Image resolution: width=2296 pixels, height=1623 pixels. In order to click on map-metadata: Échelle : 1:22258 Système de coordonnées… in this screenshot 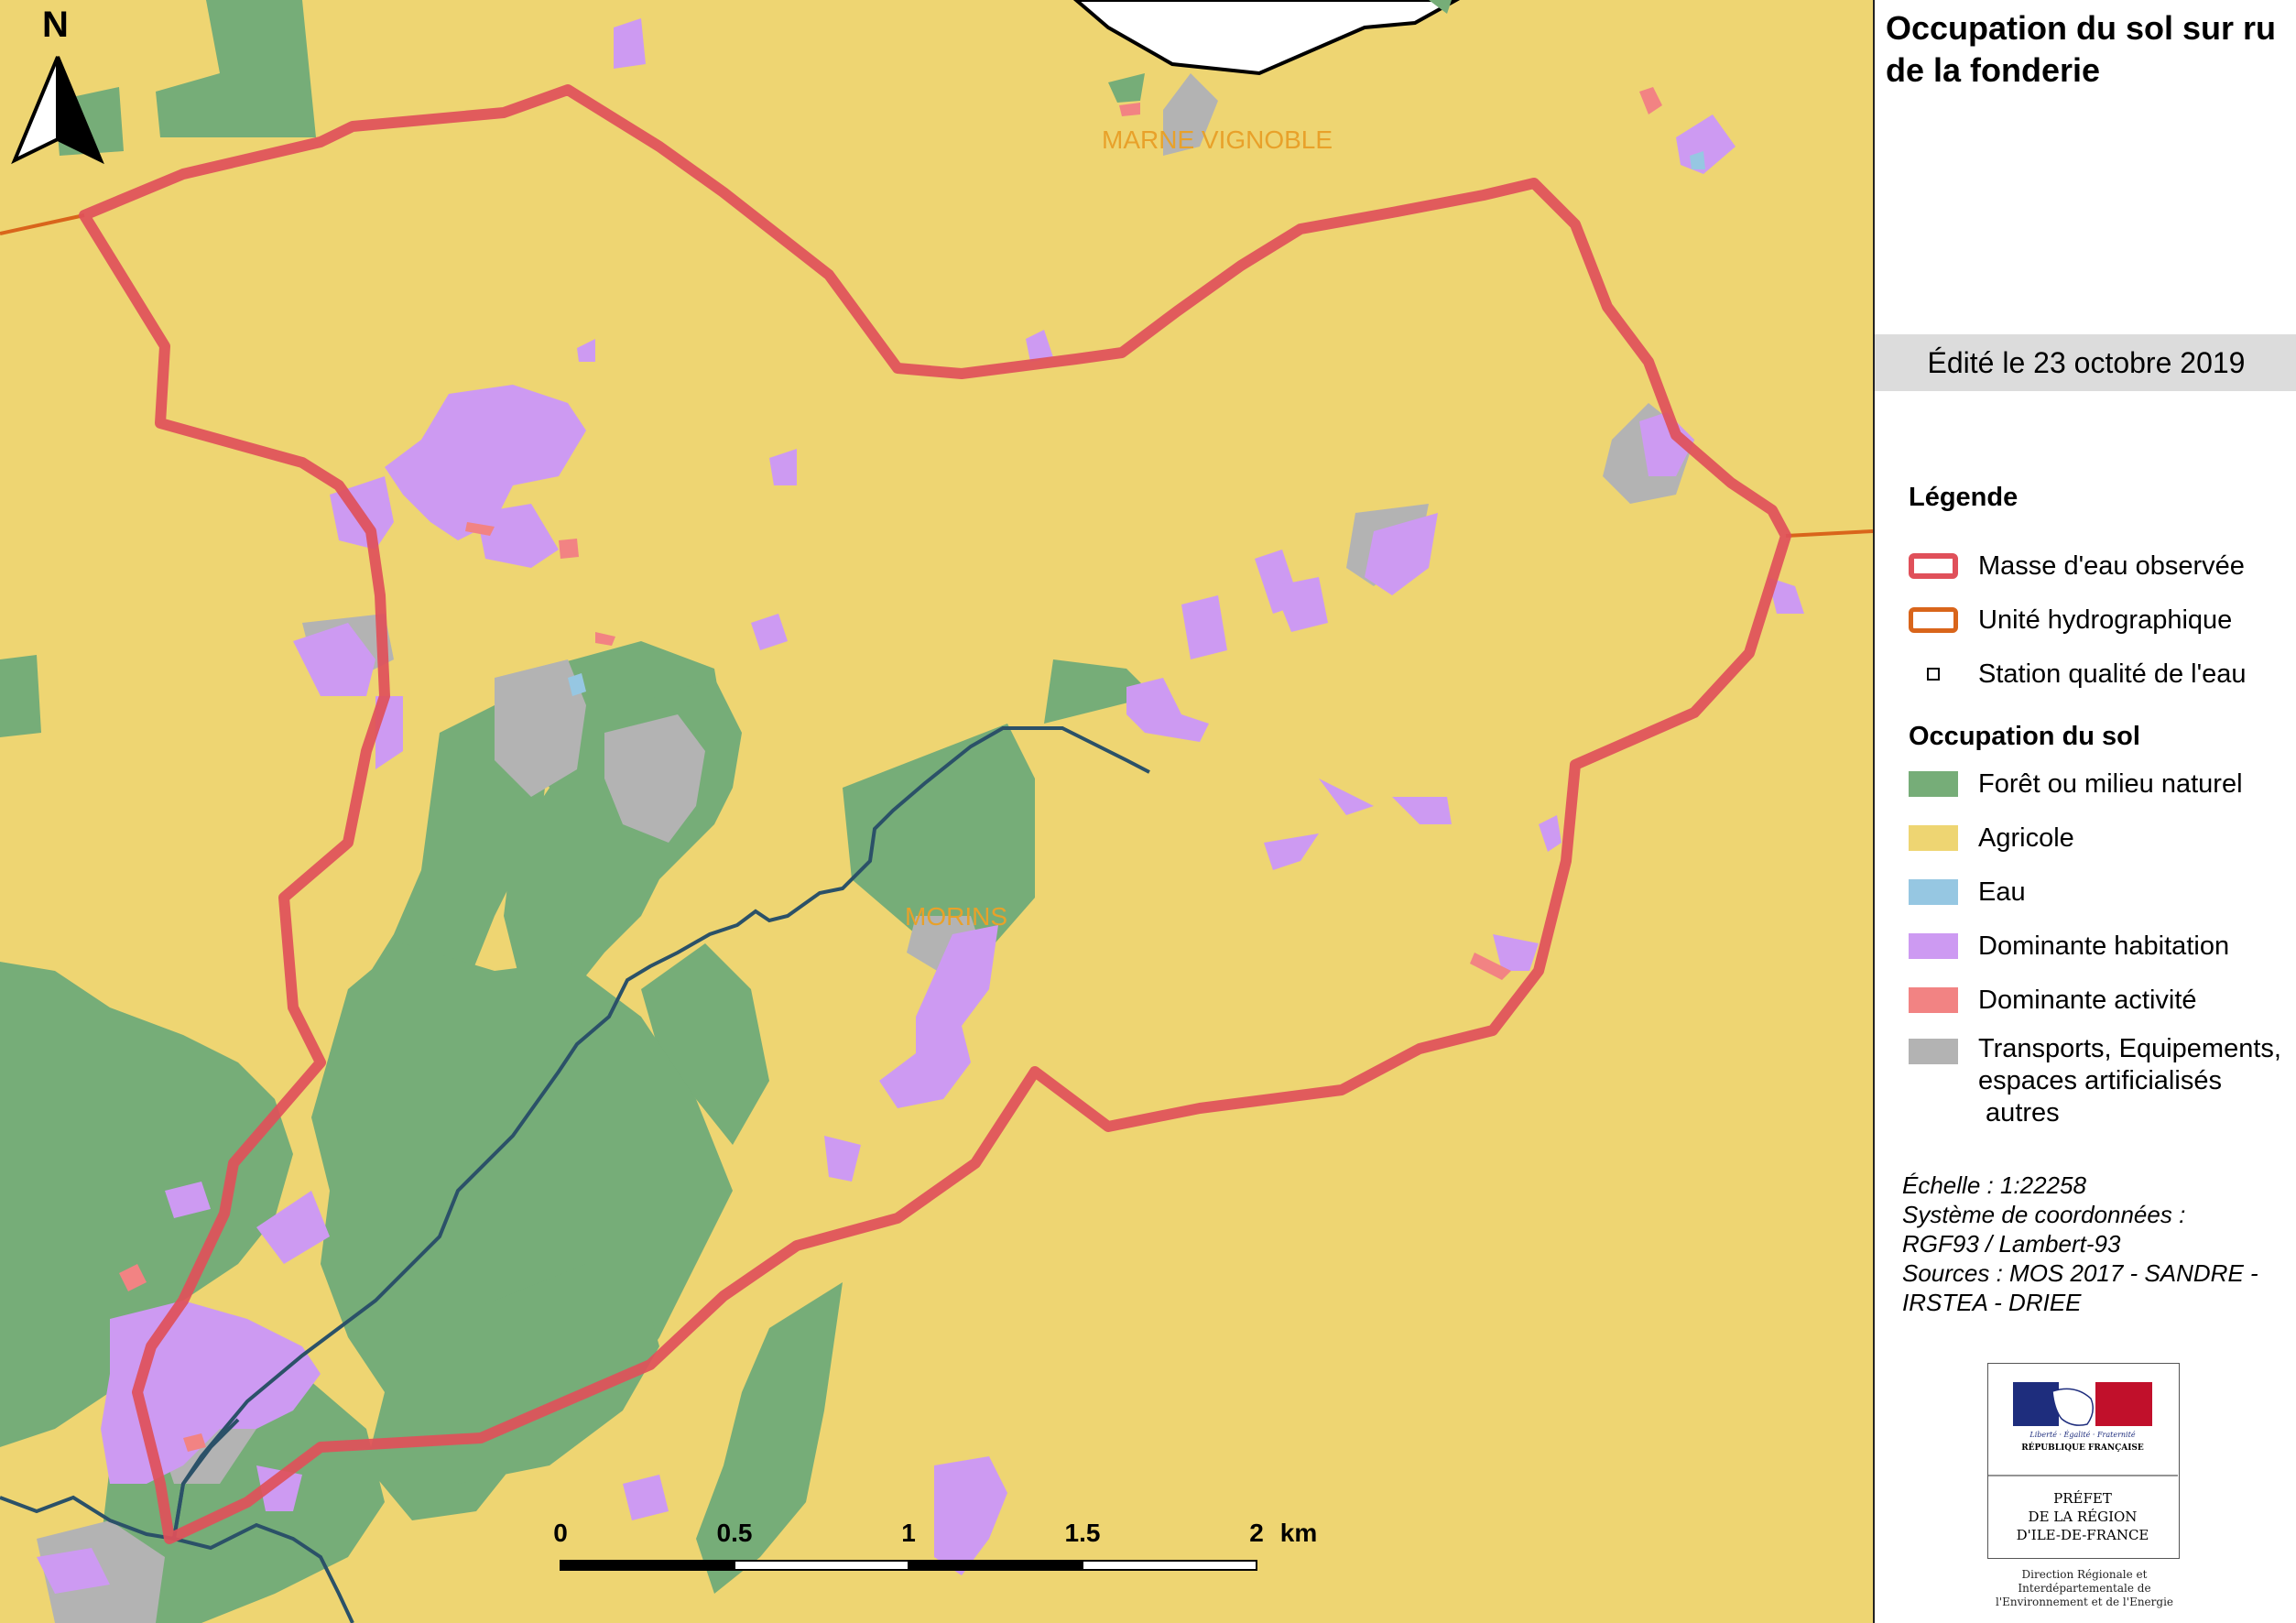, I will do `click(2094, 1244)`.